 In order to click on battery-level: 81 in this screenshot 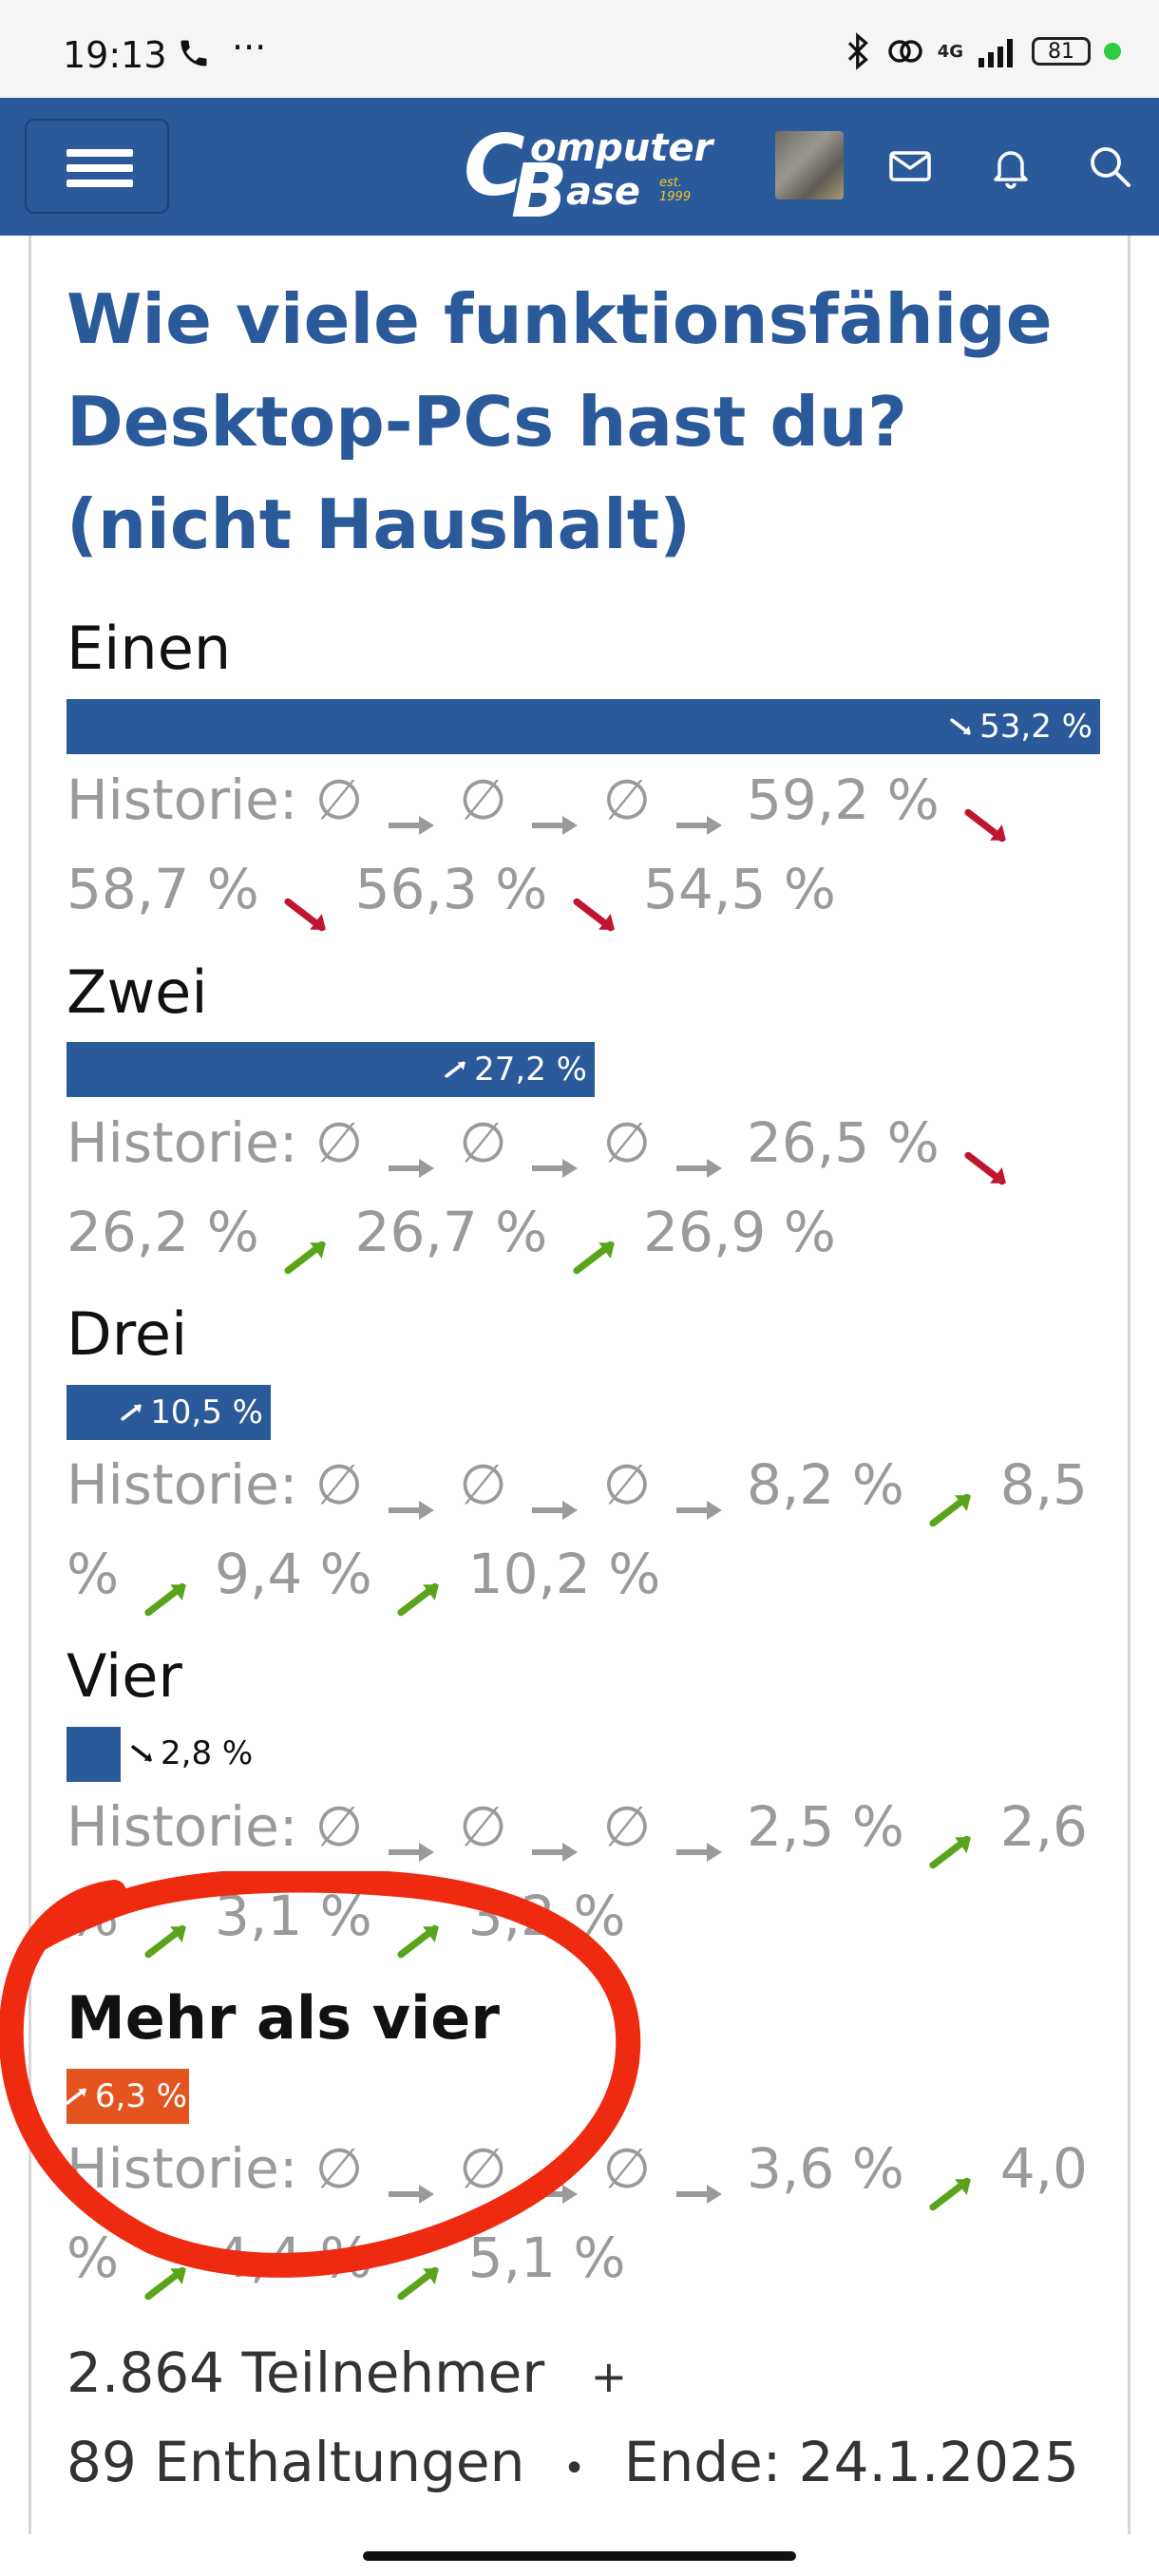, I will do `click(1061, 51)`.